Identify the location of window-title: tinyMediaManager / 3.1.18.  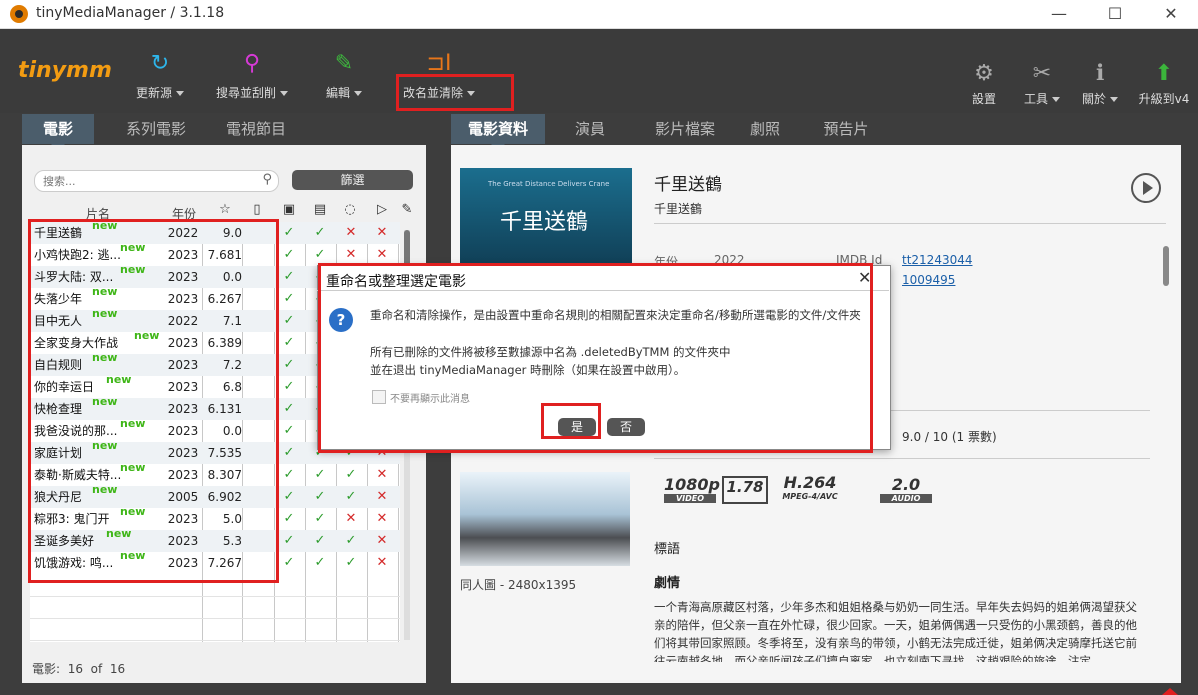
(130, 13).